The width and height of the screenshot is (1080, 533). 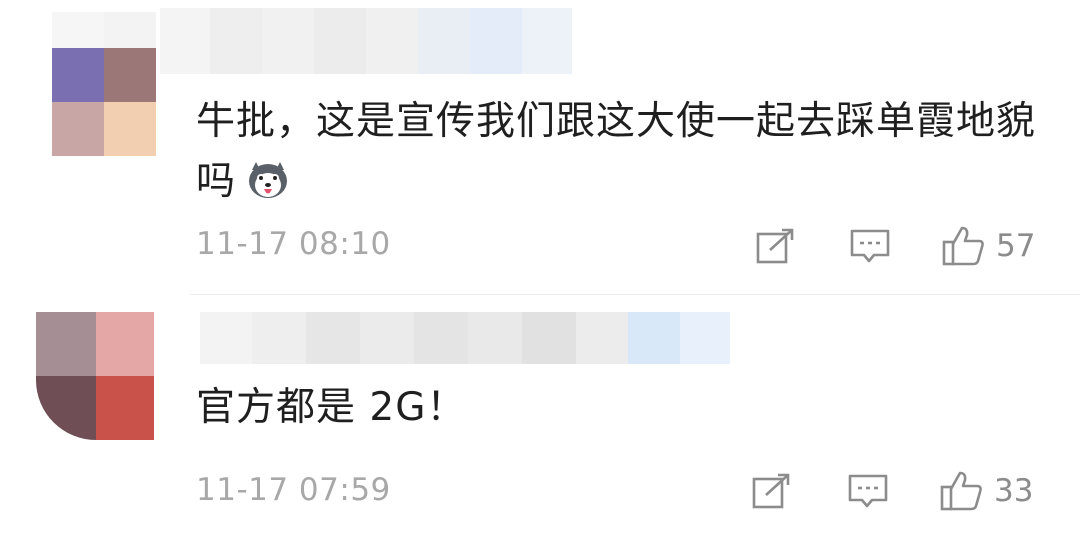 I want to click on like-button: 57, so click(x=988, y=246).